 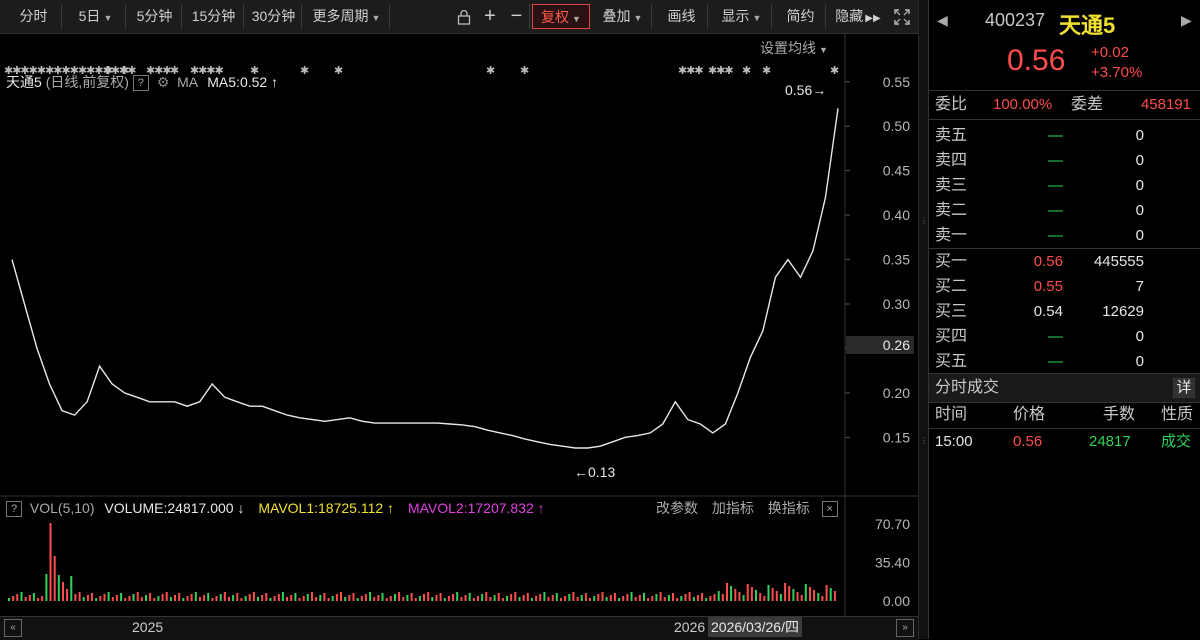 What do you see at coordinates (1064, 336) in the screenshot?
I see `bid-row: 买四 — 0` at bounding box center [1064, 336].